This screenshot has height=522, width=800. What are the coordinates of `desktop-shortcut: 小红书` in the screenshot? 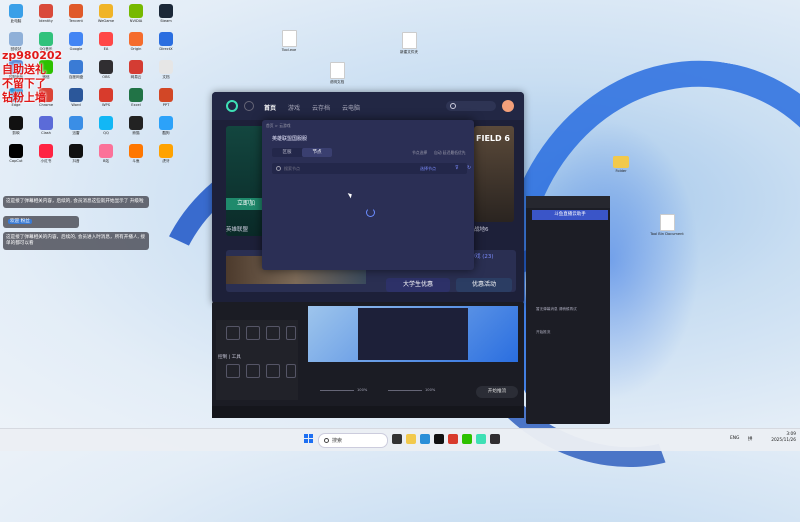 It's located at (46, 156).